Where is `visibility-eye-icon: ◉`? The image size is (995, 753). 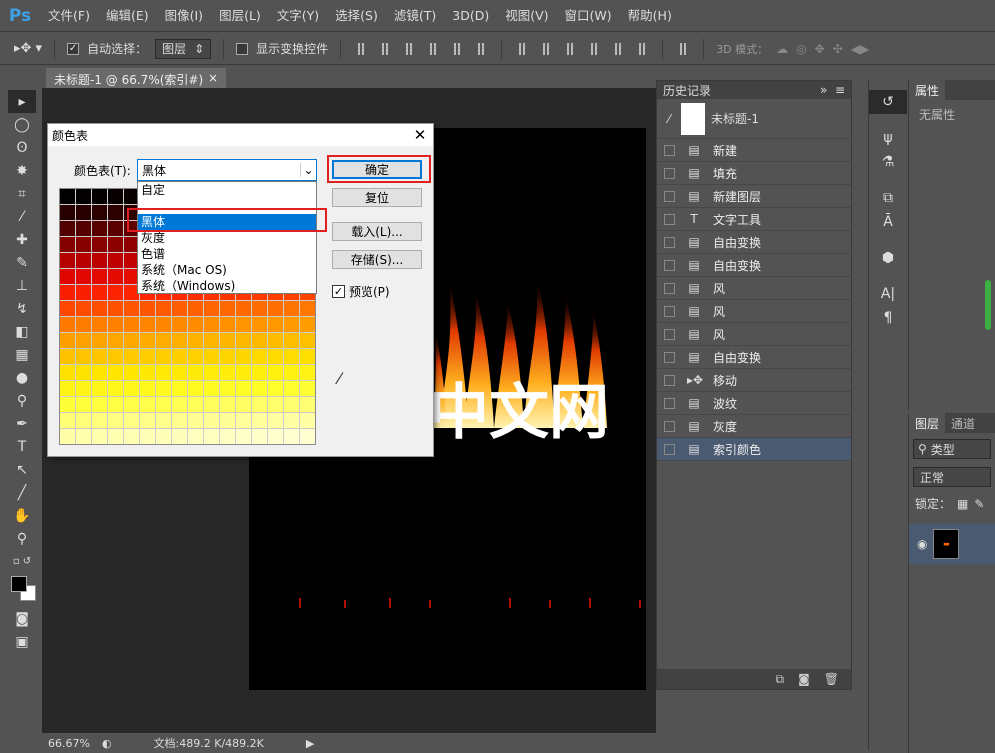 visibility-eye-icon: ◉ is located at coordinates (922, 544).